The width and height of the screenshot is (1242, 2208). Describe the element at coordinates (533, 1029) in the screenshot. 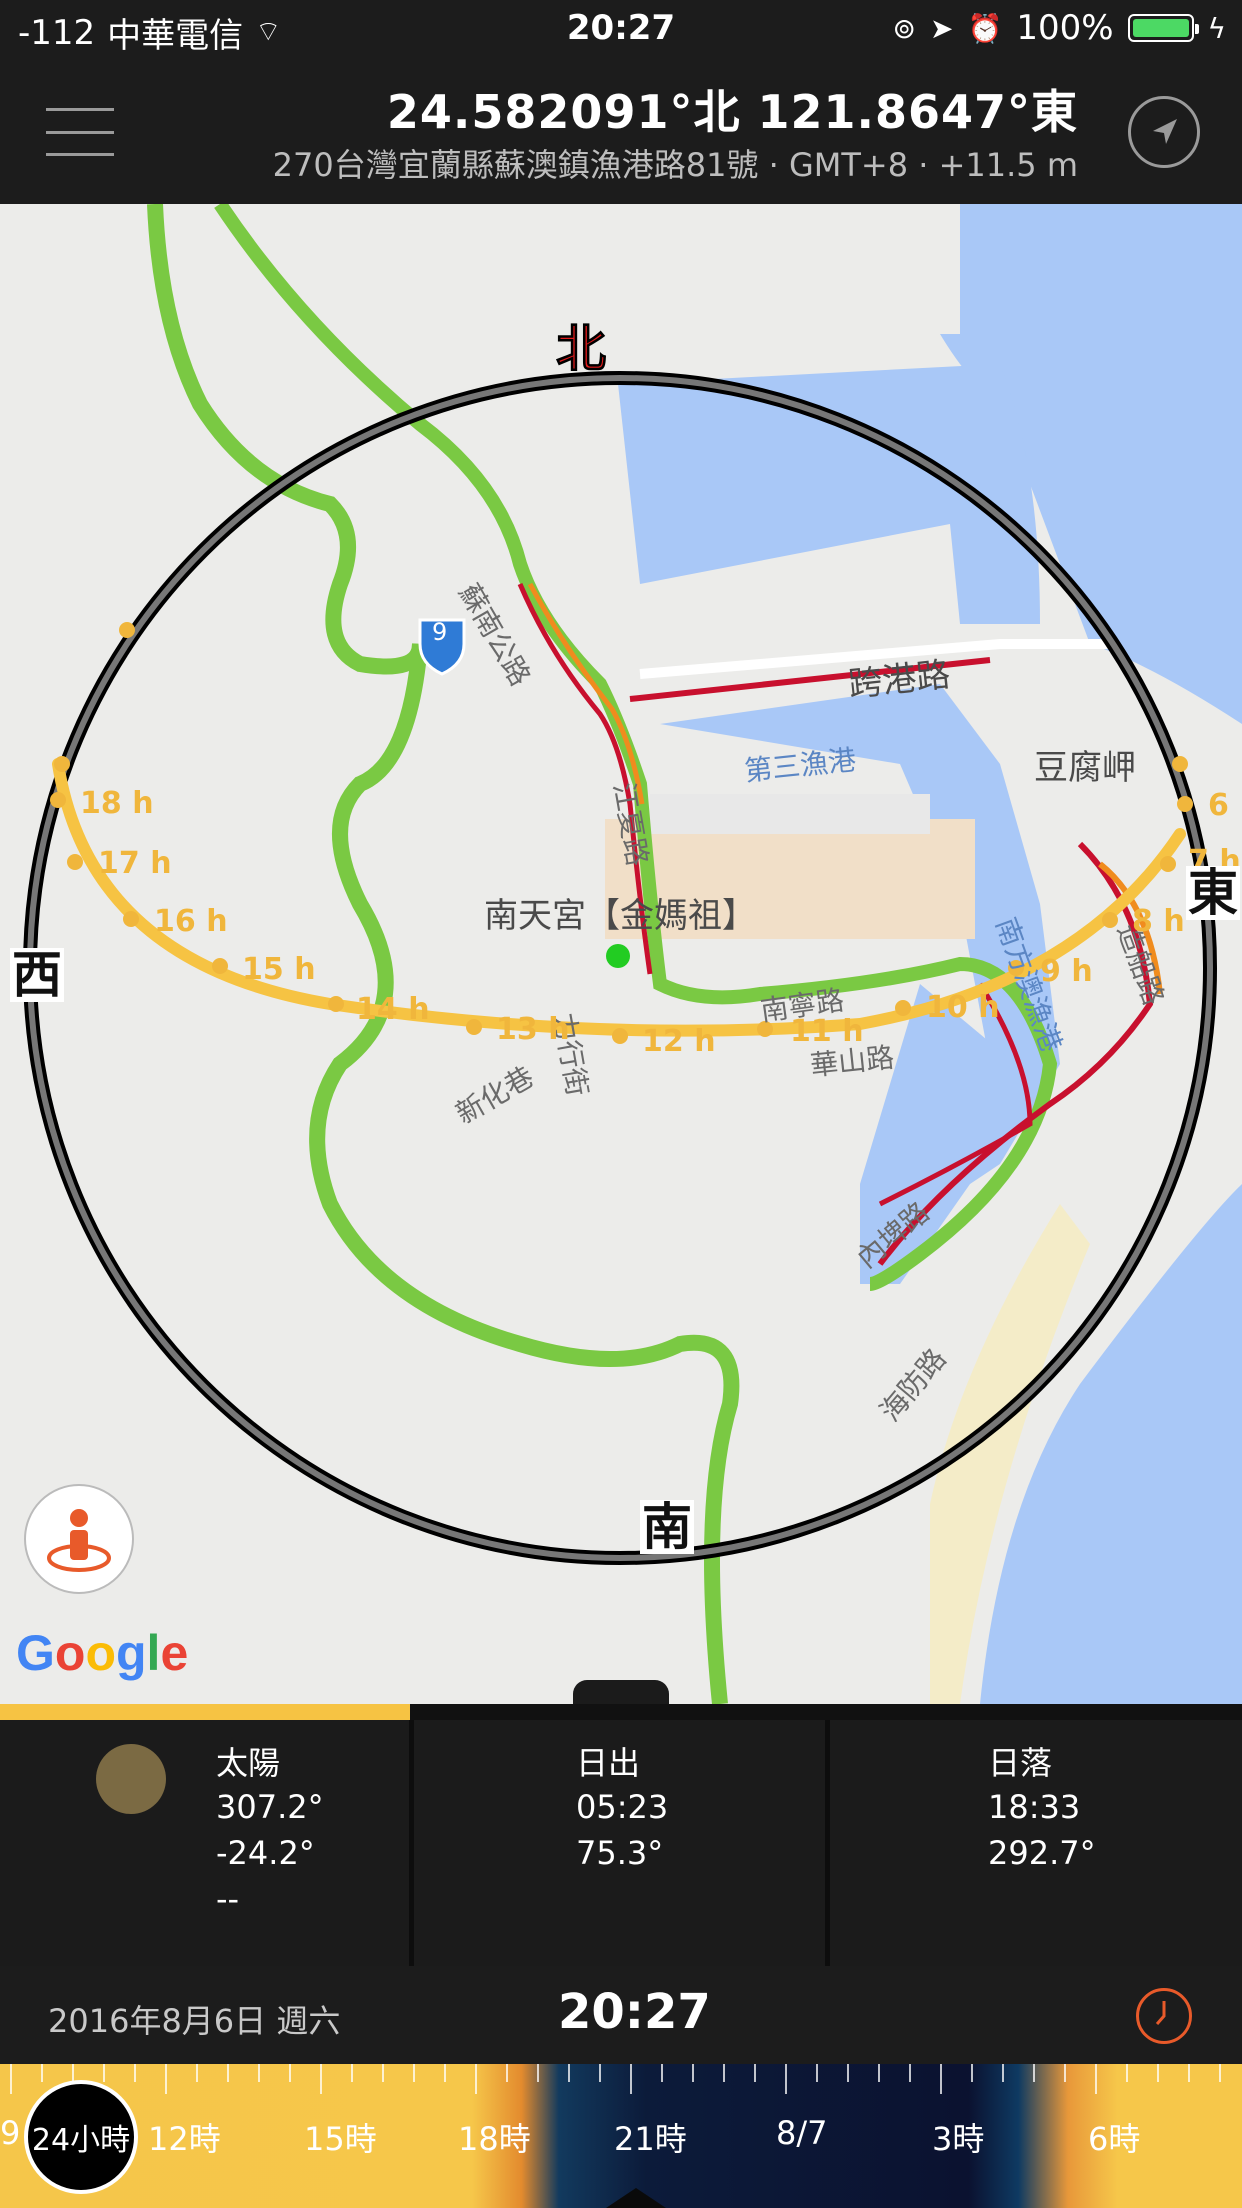

I see `hour-label-13: 13 h` at that location.